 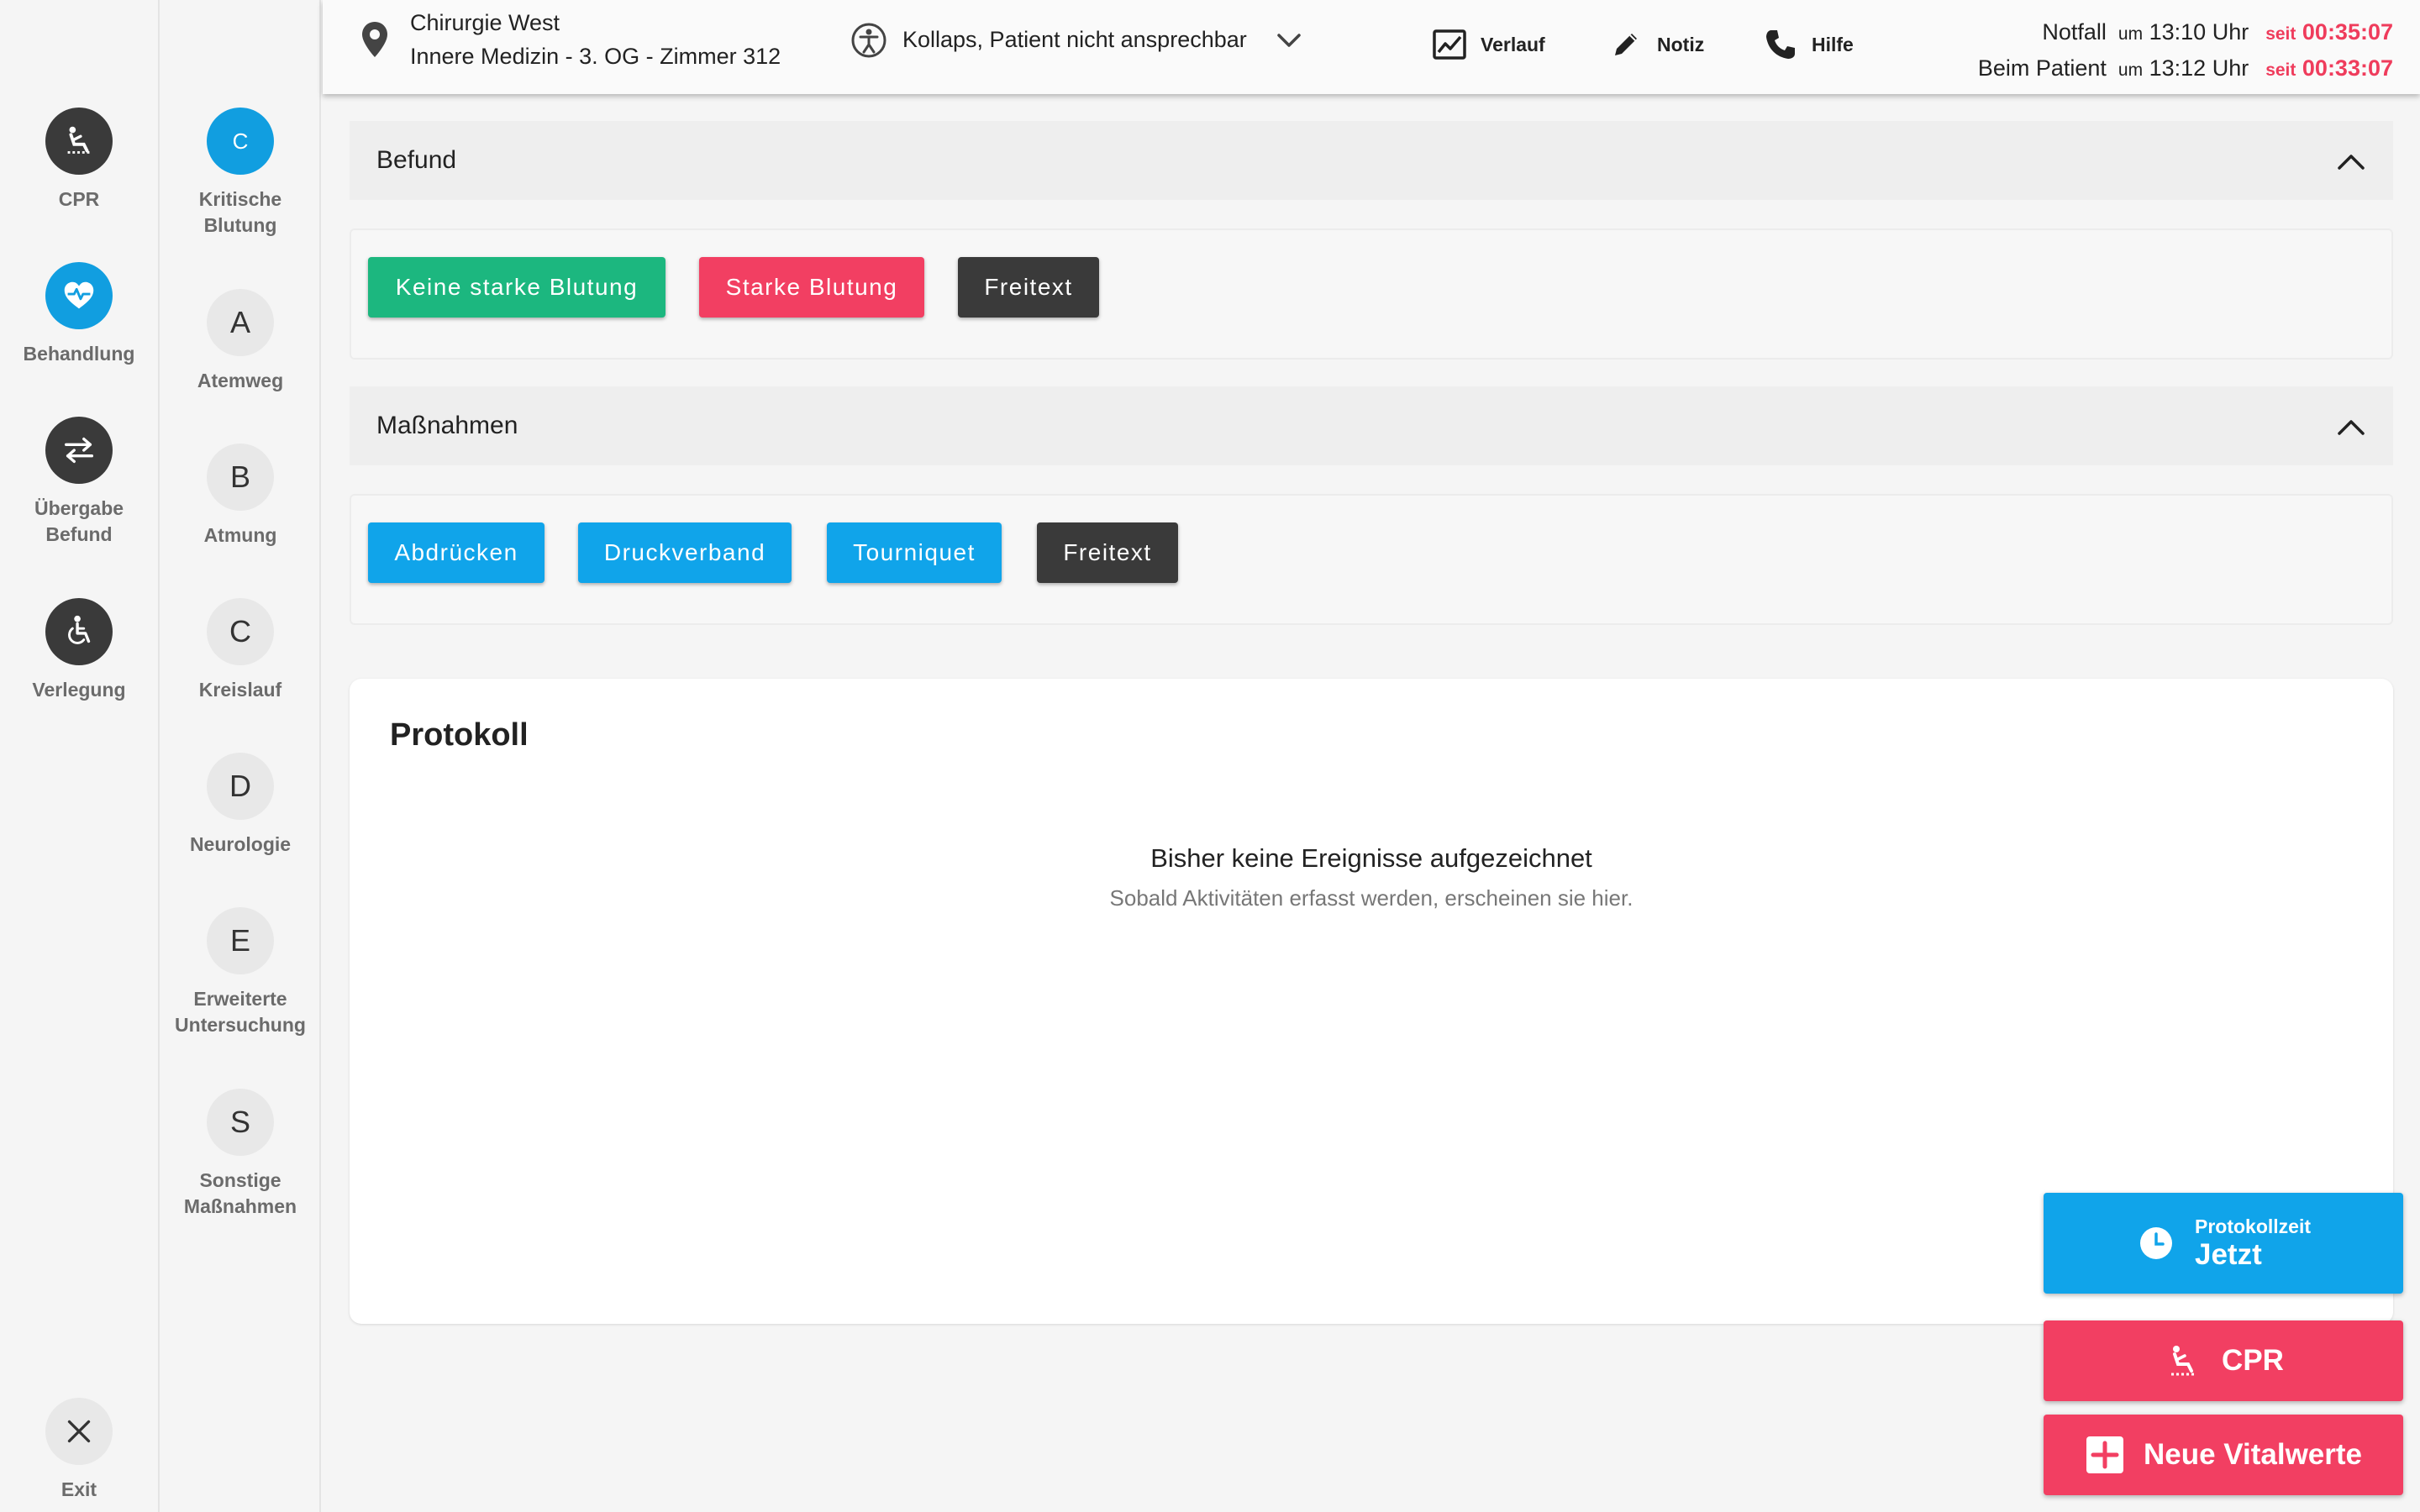 I want to click on massnahmen-section-header: Maßnahmen, so click(x=1372, y=425).